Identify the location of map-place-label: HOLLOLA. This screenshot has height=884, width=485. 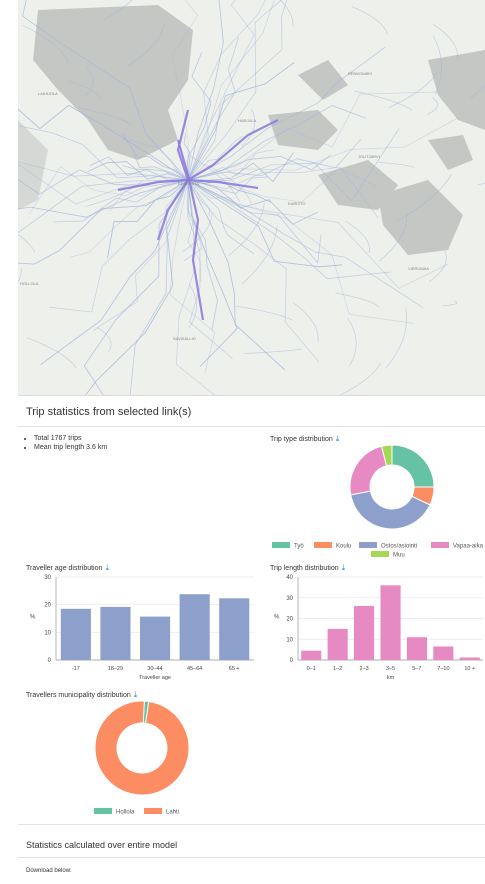
(29, 283).